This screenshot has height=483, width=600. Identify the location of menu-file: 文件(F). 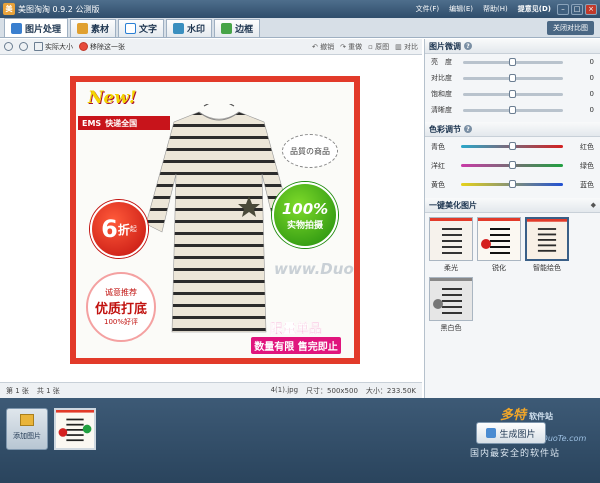
(428, 9).